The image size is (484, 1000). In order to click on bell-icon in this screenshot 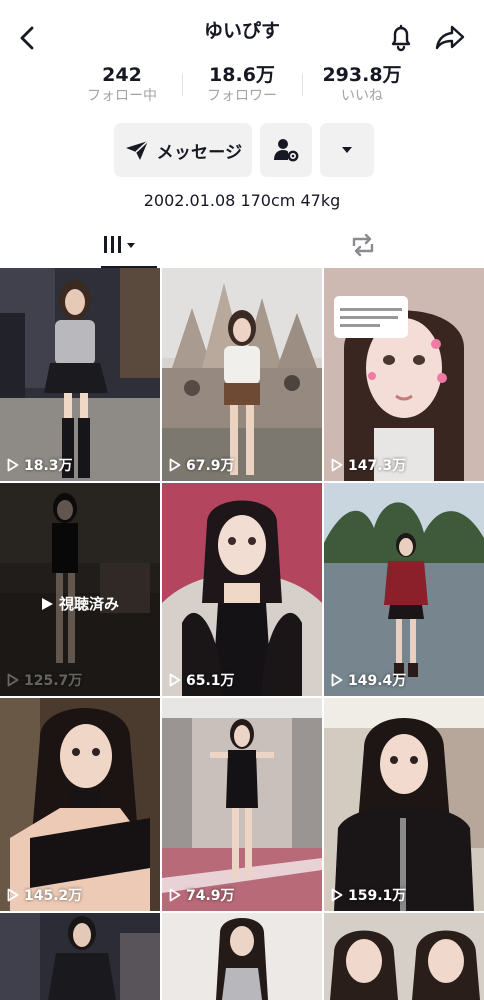, I will do `click(401, 38)`.